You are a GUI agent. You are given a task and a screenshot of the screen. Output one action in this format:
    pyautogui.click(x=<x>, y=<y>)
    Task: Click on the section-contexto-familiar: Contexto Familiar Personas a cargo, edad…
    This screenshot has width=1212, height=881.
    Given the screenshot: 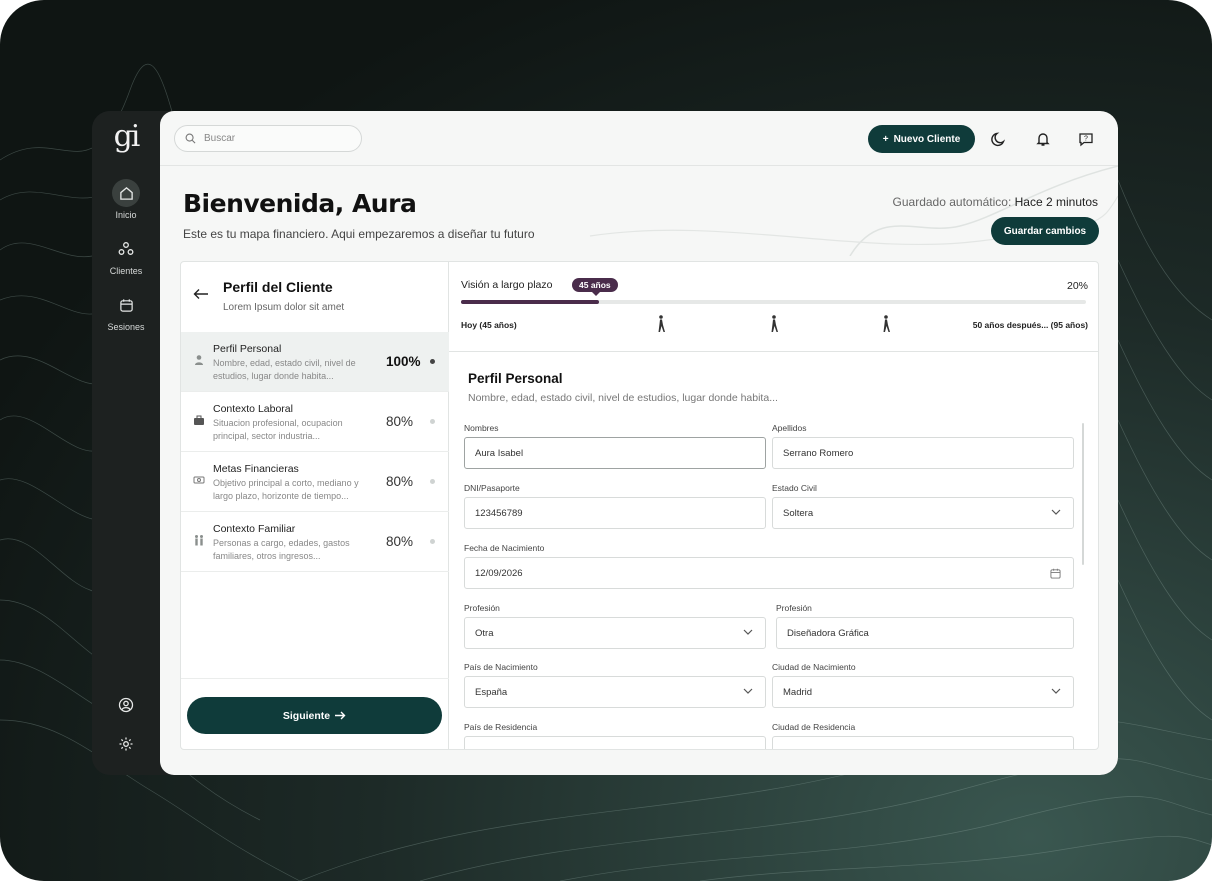 What is the action you would take?
    pyautogui.click(x=315, y=542)
    